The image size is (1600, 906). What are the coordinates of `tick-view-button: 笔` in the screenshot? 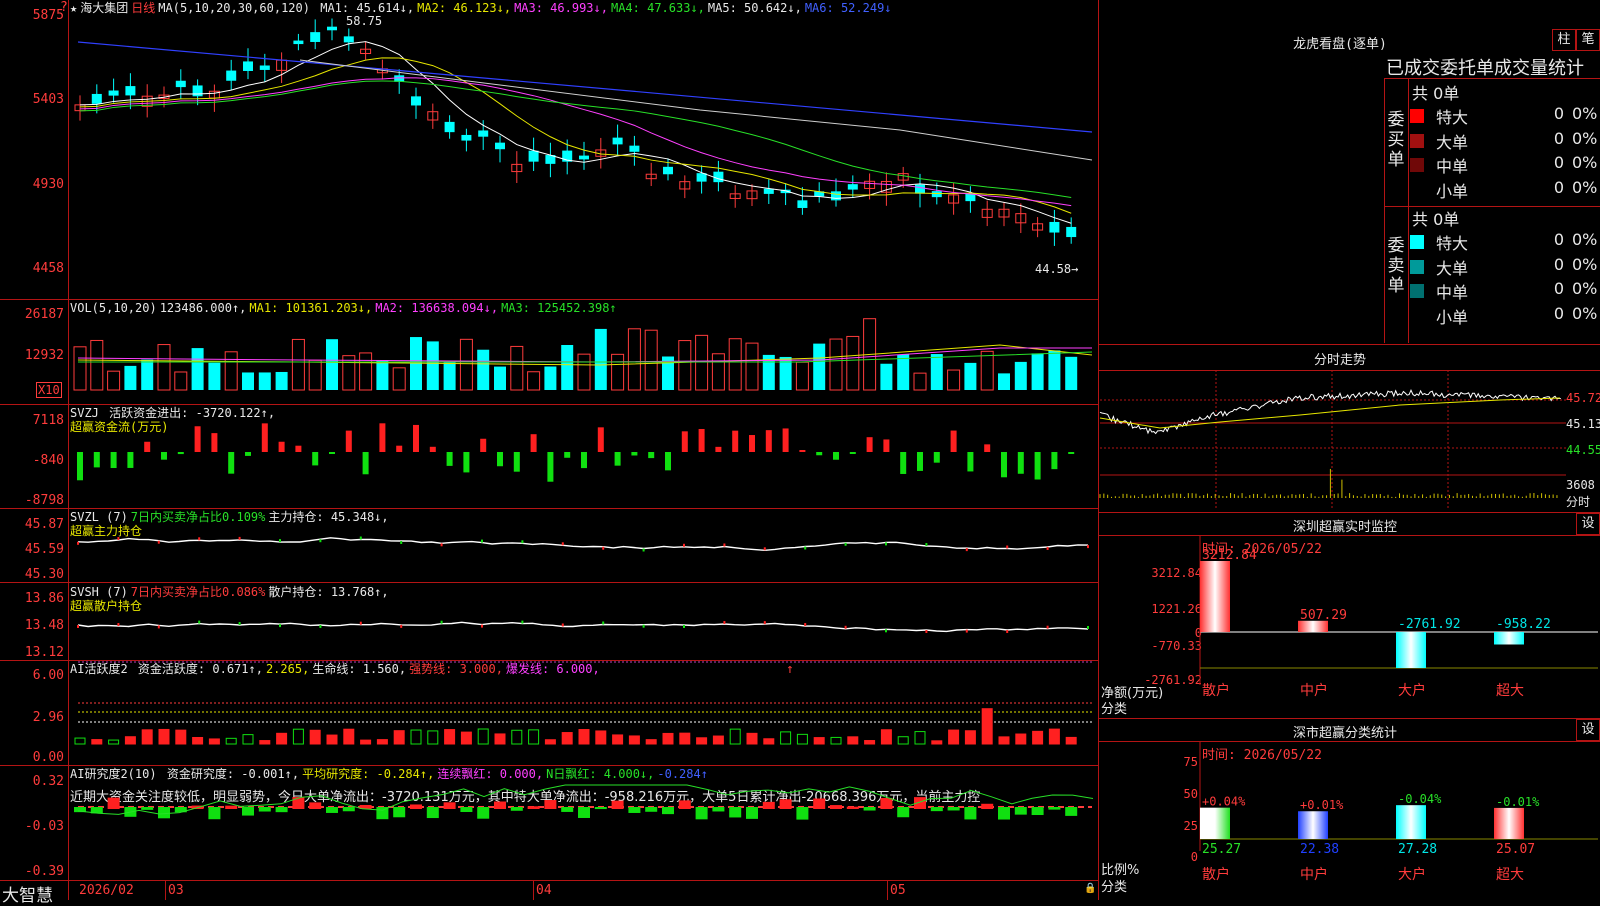 It's located at (1588, 40).